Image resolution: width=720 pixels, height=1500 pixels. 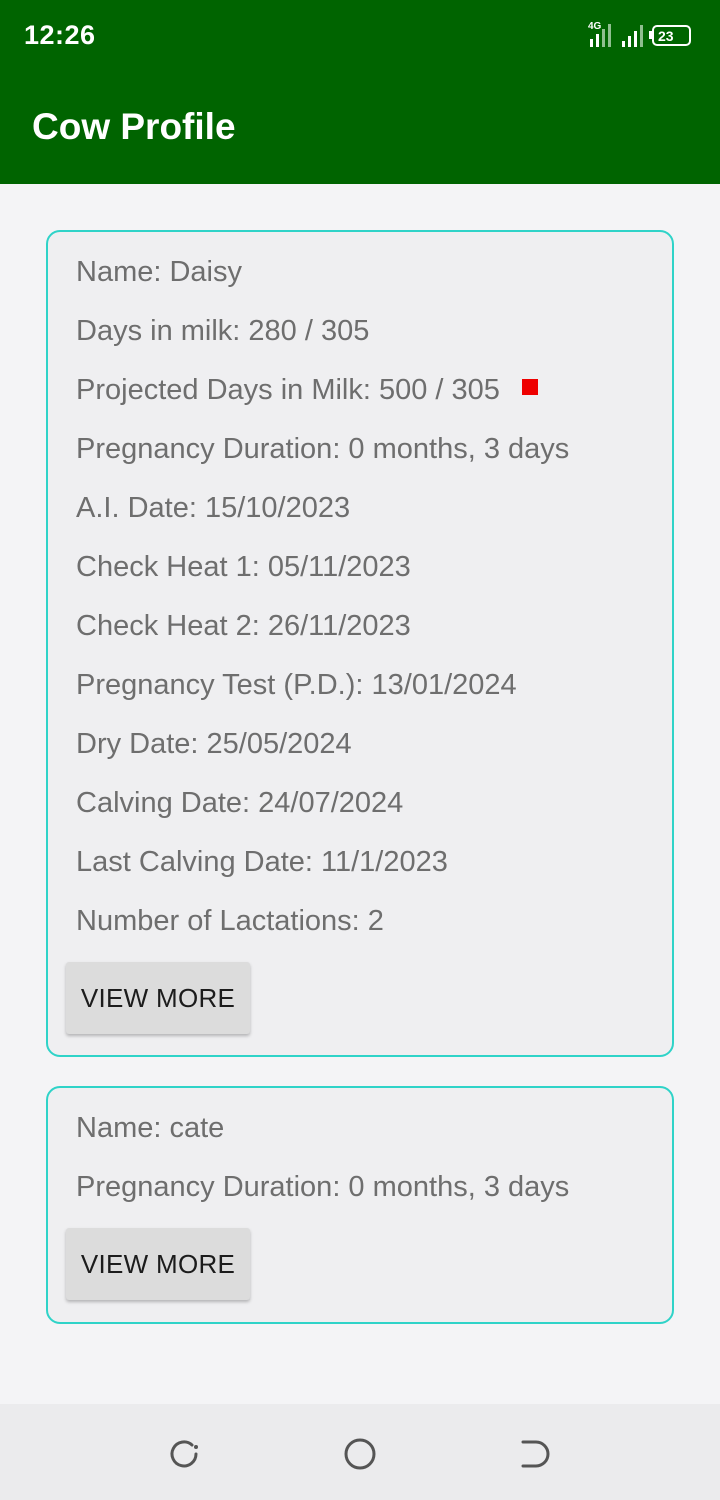 What do you see at coordinates (60, 35) in the screenshot?
I see `status-time: 12:26` at bounding box center [60, 35].